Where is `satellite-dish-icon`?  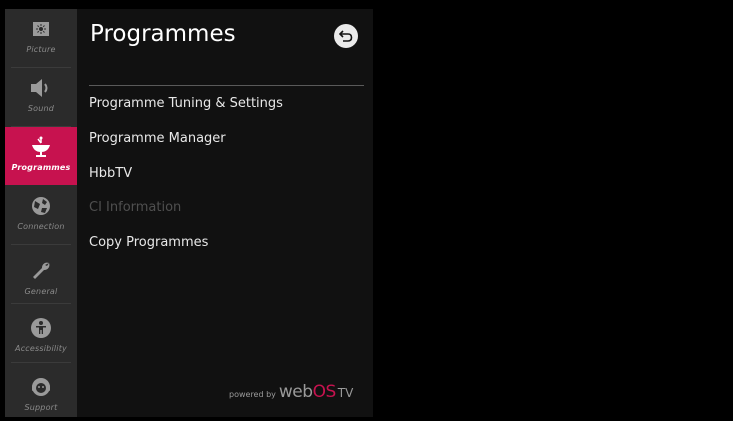
satellite-dish-icon is located at coordinates (41, 147).